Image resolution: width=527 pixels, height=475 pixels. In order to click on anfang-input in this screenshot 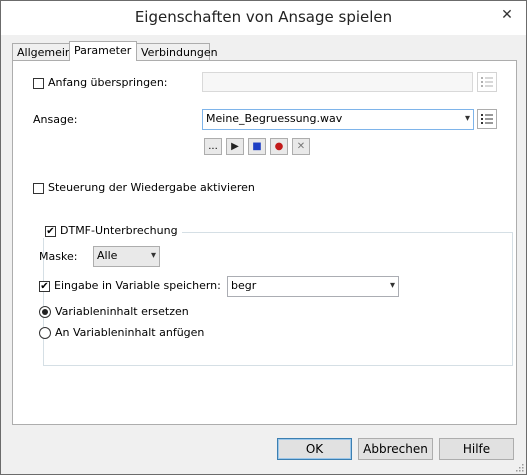, I will do `click(337, 82)`.